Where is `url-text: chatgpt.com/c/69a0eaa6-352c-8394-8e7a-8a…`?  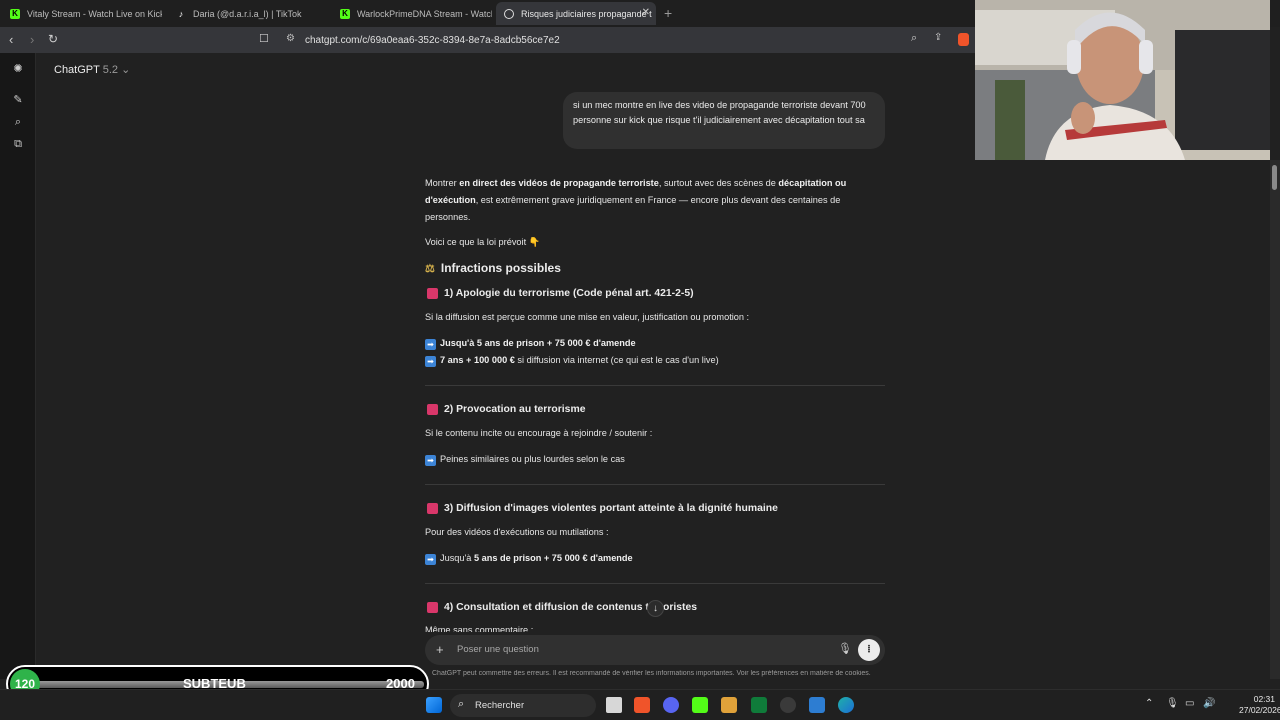 url-text: chatgpt.com/c/69a0eaa6-352c-8394-8e7a-8a… is located at coordinates (432, 40).